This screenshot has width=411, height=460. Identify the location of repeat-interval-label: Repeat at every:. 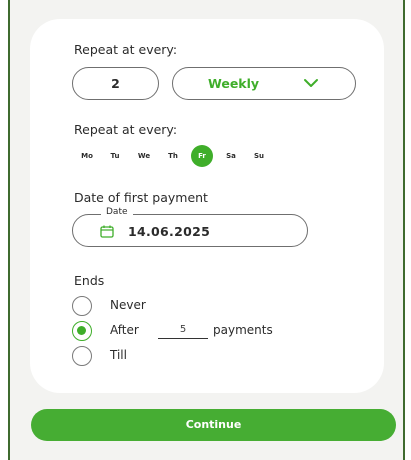
(126, 49).